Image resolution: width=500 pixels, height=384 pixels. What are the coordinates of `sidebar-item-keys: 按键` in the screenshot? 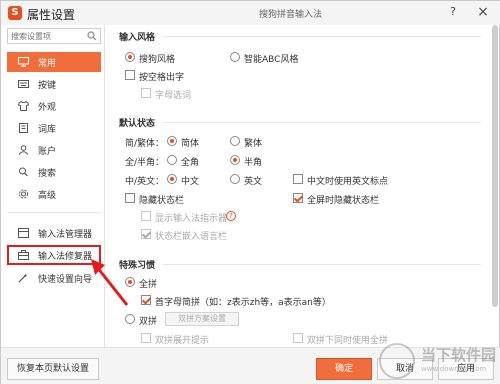 It's located at (54, 84).